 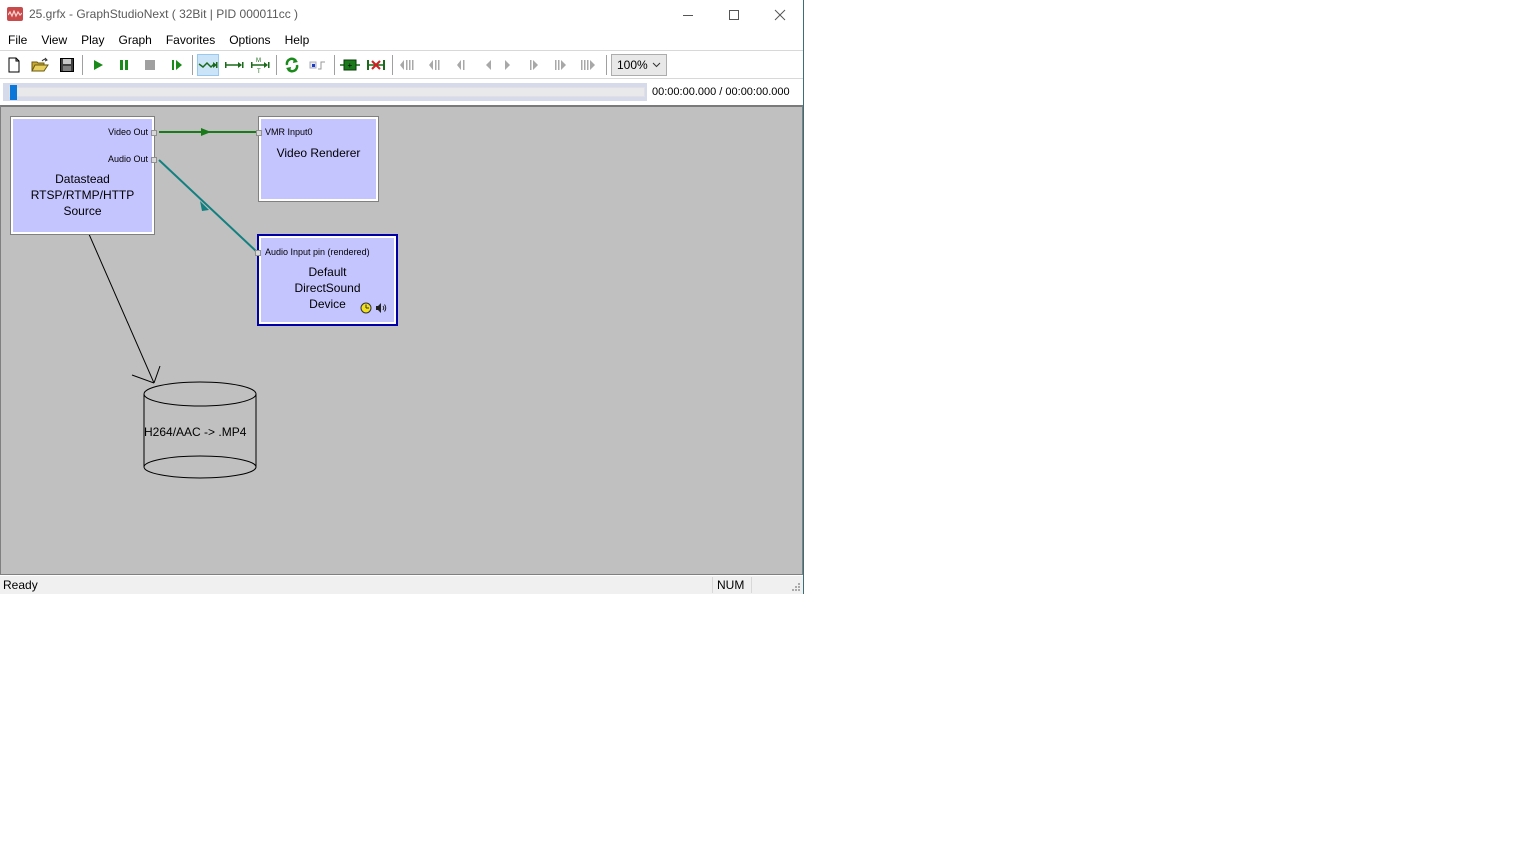 I want to click on menu-favorites: Favorites, so click(x=190, y=40).